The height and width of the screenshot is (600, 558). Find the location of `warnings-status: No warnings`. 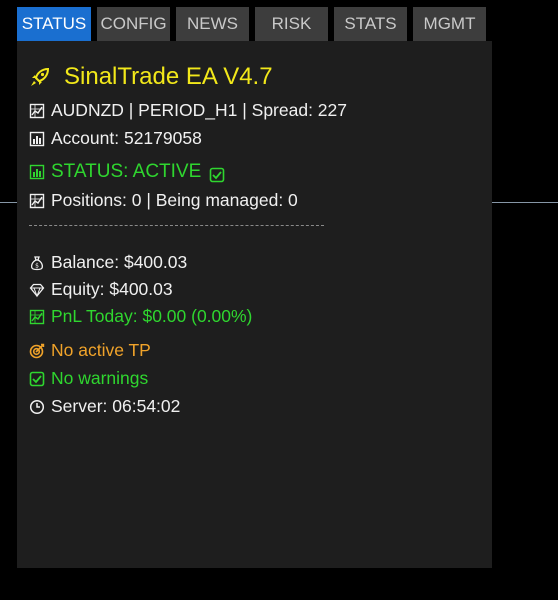

warnings-status: No warnings is located at coordinates (100, 378).